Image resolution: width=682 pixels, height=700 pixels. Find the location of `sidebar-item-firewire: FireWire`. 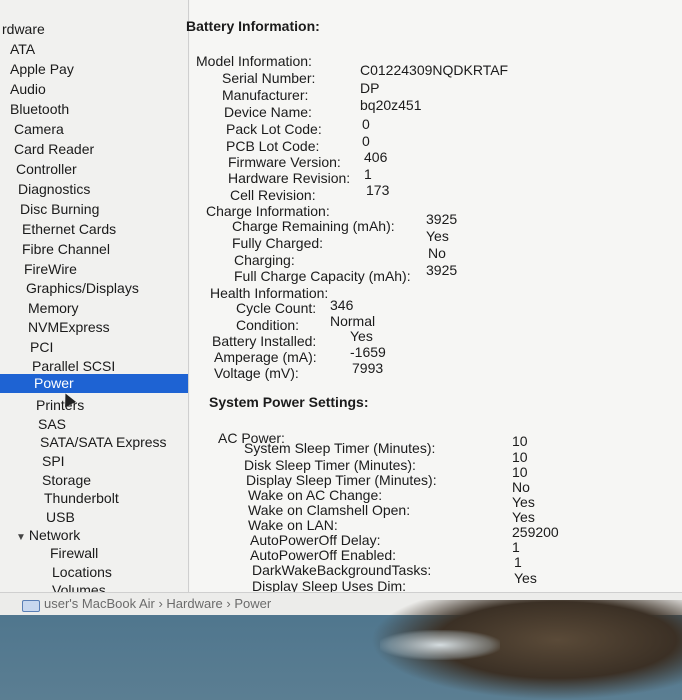

sidebar-item-firewire: FireWire is located at coordinates (50, 269).